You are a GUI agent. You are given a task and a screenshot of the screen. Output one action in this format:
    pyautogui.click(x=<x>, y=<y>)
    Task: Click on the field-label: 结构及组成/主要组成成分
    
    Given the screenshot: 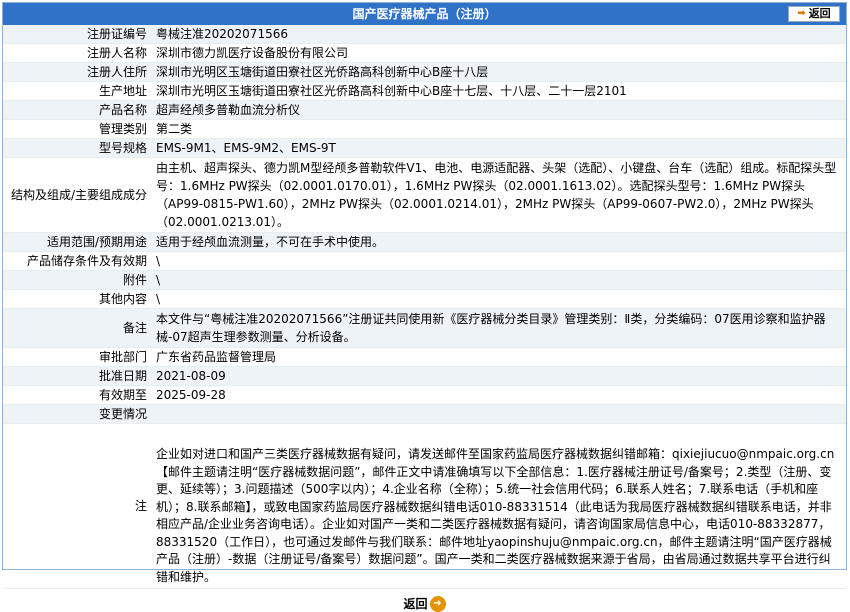 What is the action you would take?
    pyautogui.click(x=78, y=195)
    